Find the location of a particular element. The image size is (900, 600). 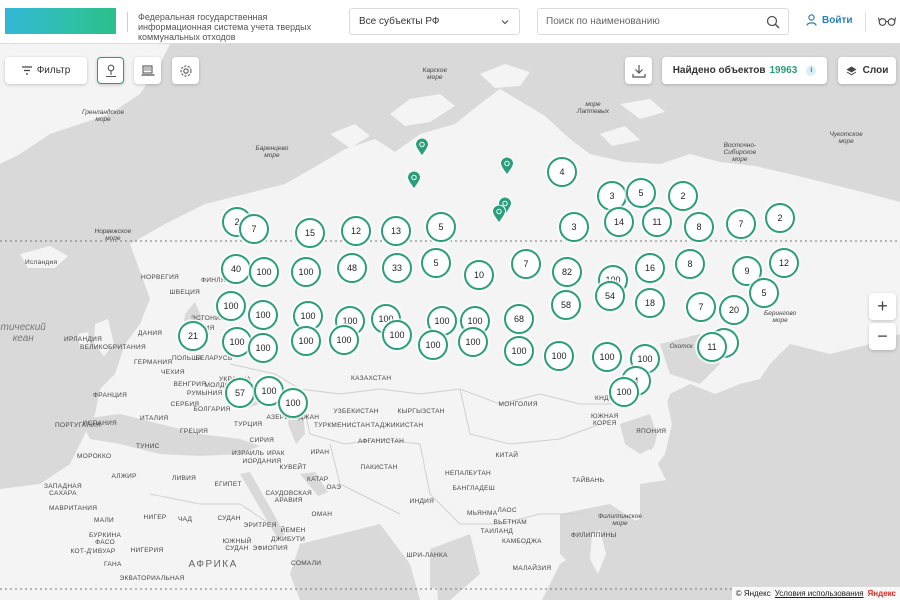

map-label: ЗАПАДНАЯ САХАРА is located at coordinates (63, 490).